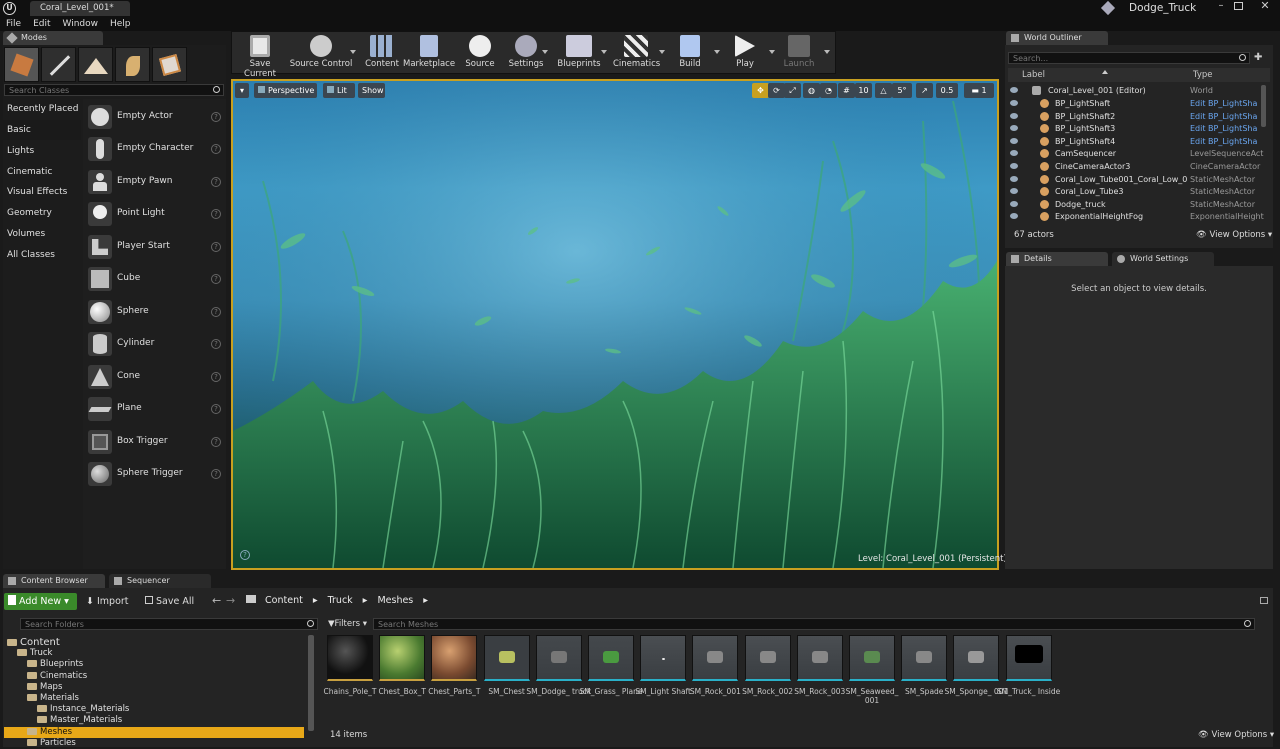  I want to click on asset-tile: SM_Rock_001, so click(715, 665).